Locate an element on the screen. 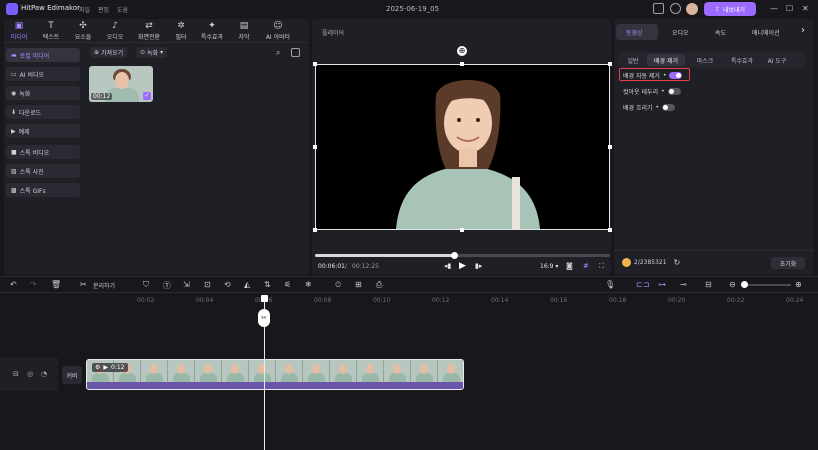 This screenshot has height=450, width=818. media-thumbnail: 00:12 ✓ is located at coordinates (121, 84).